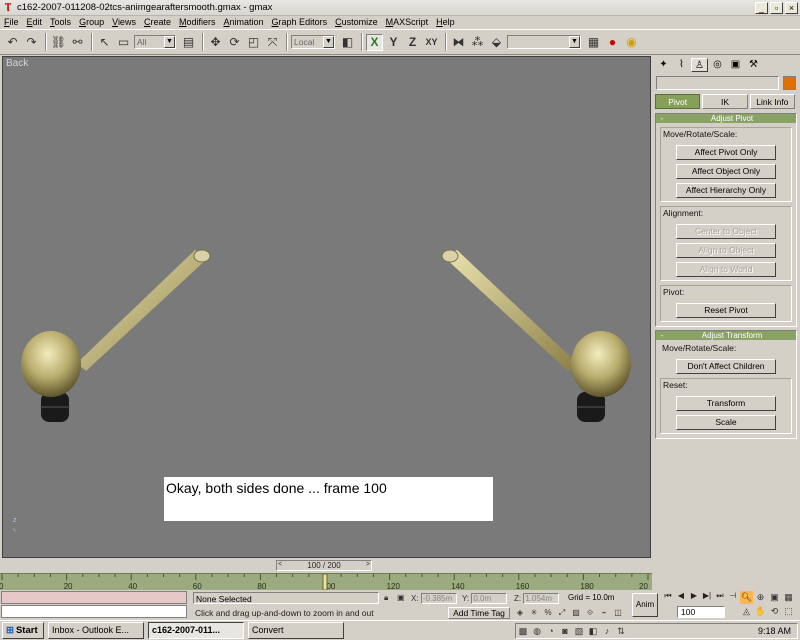 This screenshot has height=640, width=800. Describe the element at coordinates (761, 7) in the screenshot. I see `minimize-button: _` at that location.